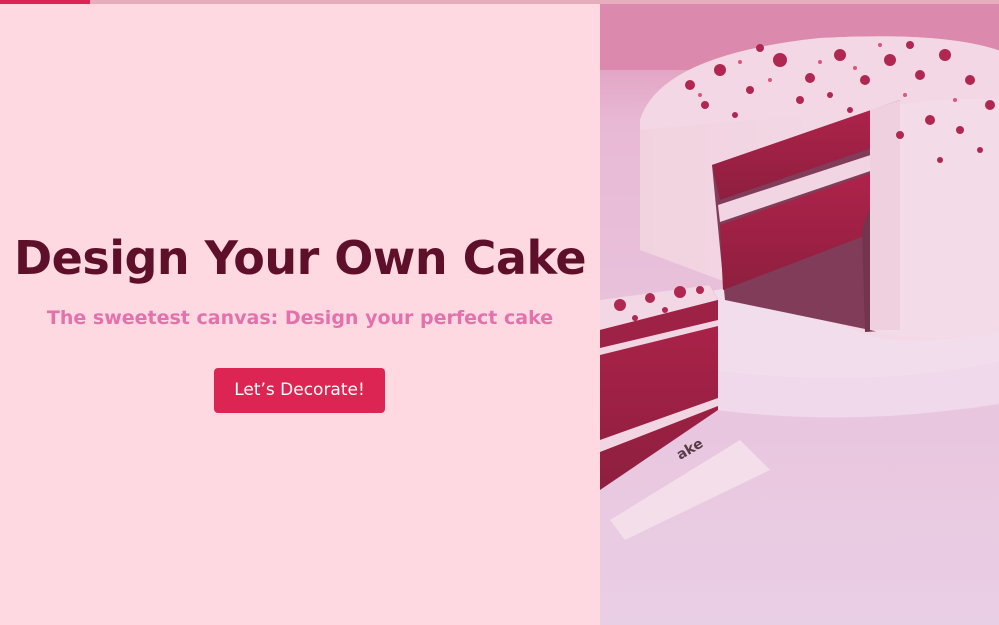  I want to click on progress-bar, so click(499, 2).